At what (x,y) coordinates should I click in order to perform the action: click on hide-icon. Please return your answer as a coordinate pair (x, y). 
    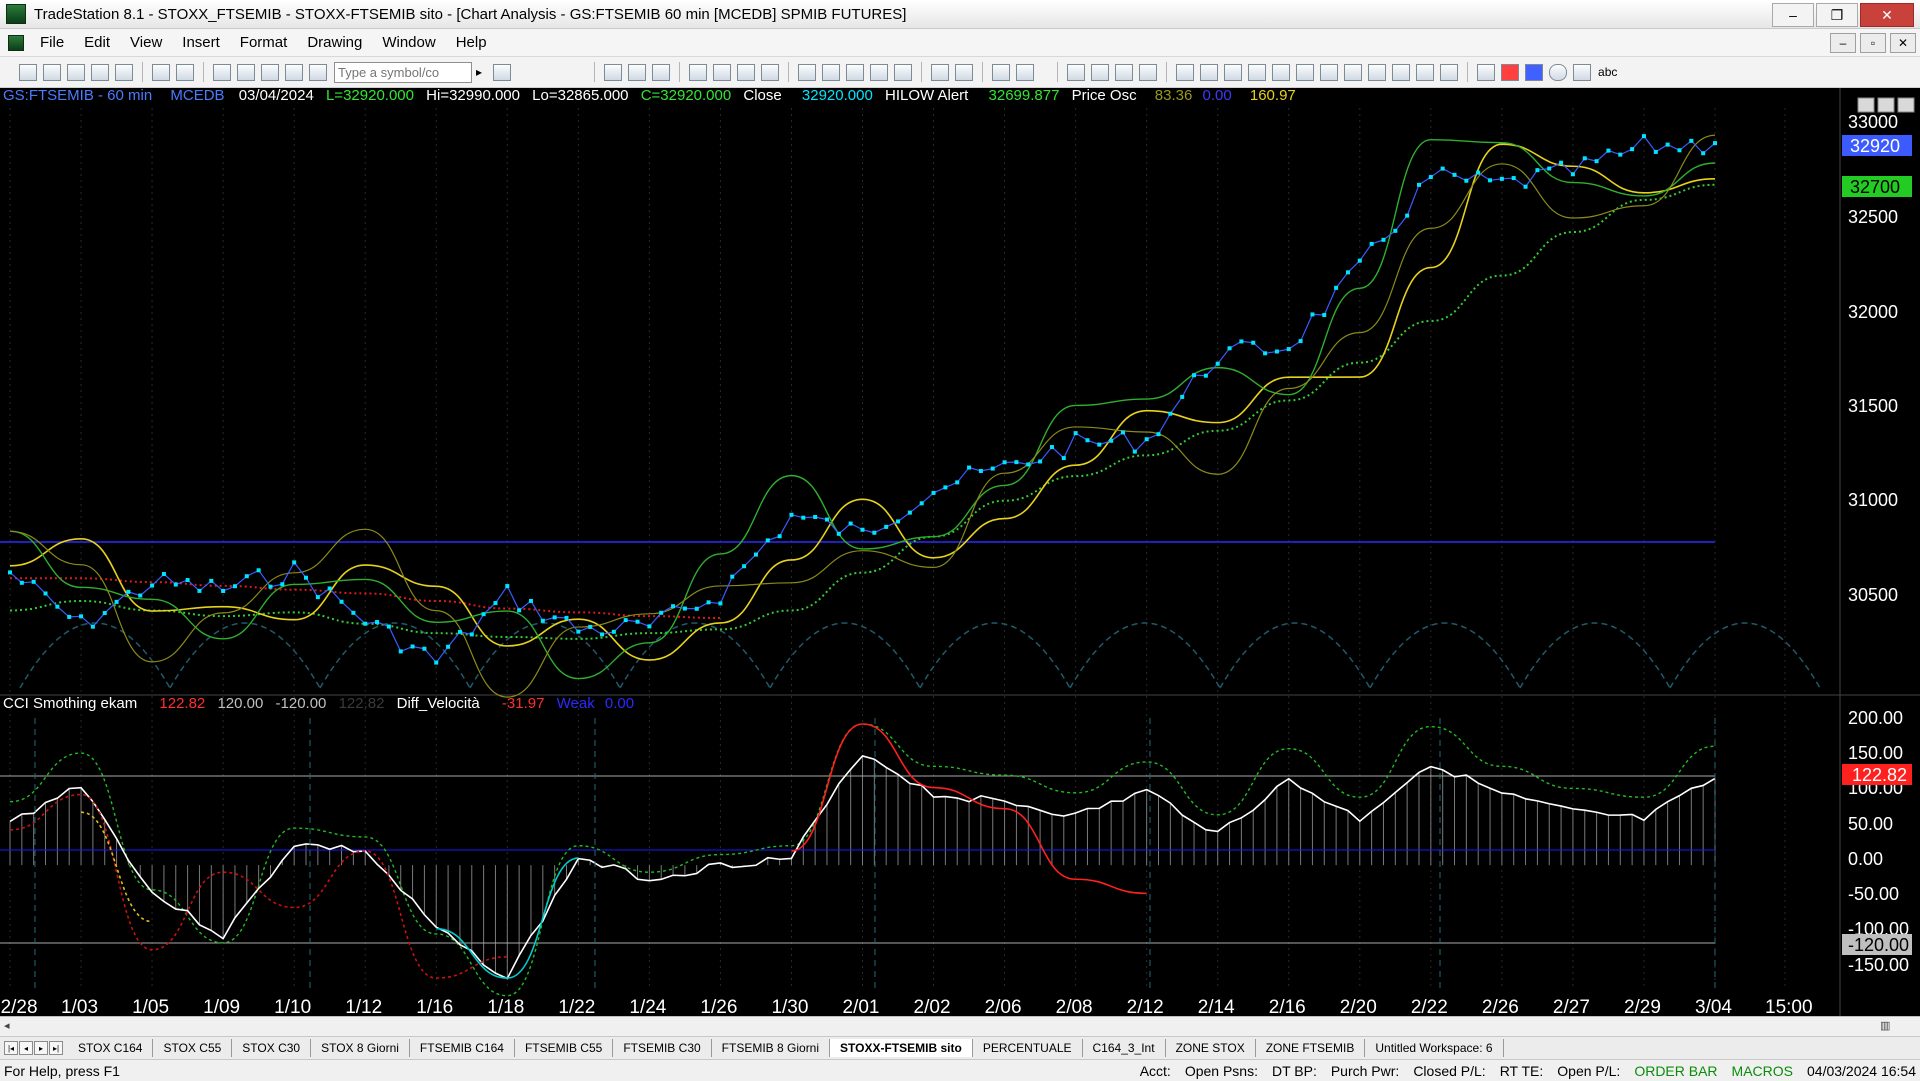
    Looking at the image, I should click on (1148, 72).